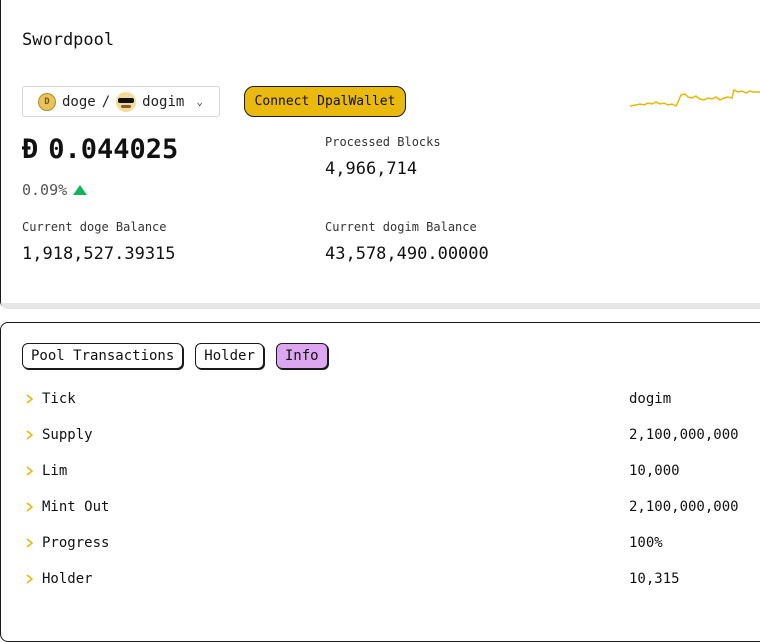 The width and height of the screenshot is (760, 642). I want to click on dogim-coin-icon, so click(126, 101).